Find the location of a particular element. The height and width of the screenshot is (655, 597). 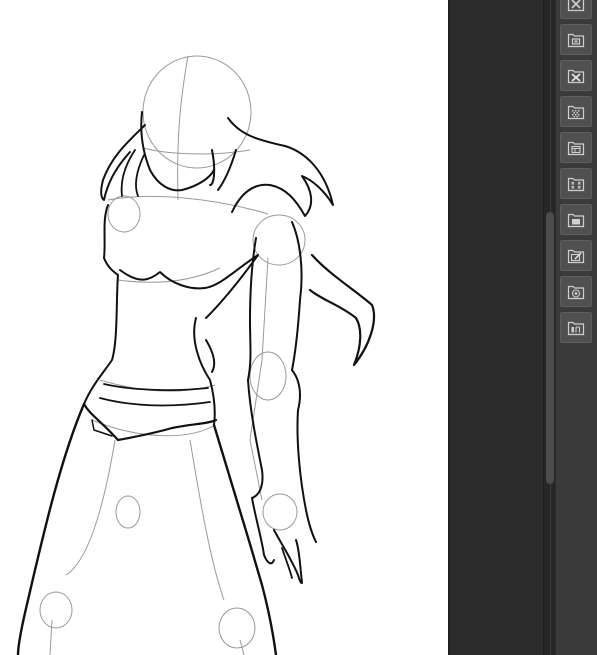

reference-layer-icon is located at coordinates (576, 328).